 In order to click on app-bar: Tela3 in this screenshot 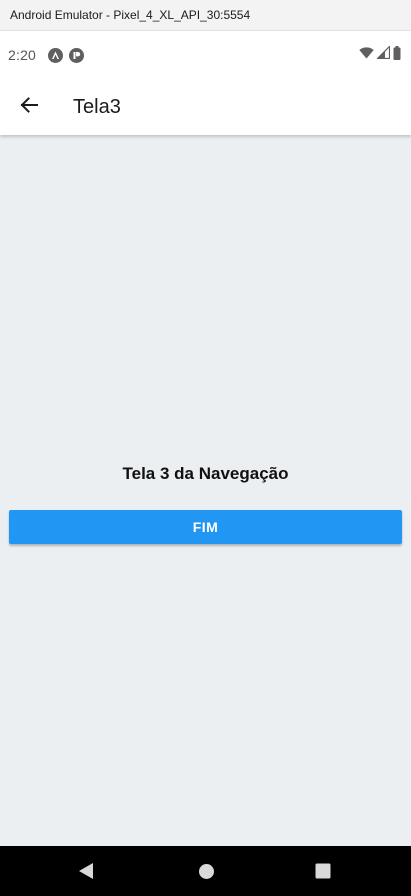, I will do `click(205, 107)`.